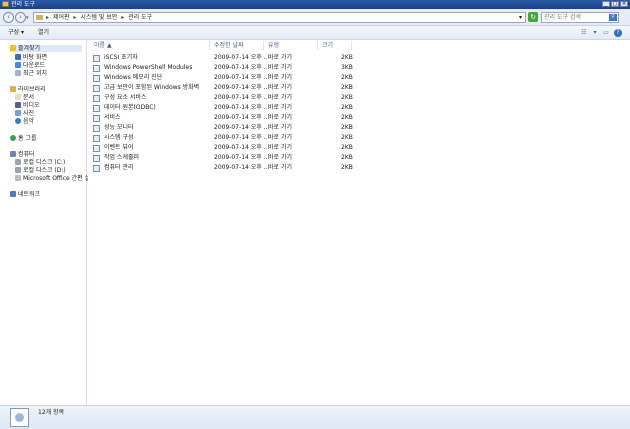  Describe the element at coordinates (223, 148) in the screenshot. I see `file-row: 이벤트 뷰어 2009-07-14 오후 ... 바로 가기 2KB` at that location.